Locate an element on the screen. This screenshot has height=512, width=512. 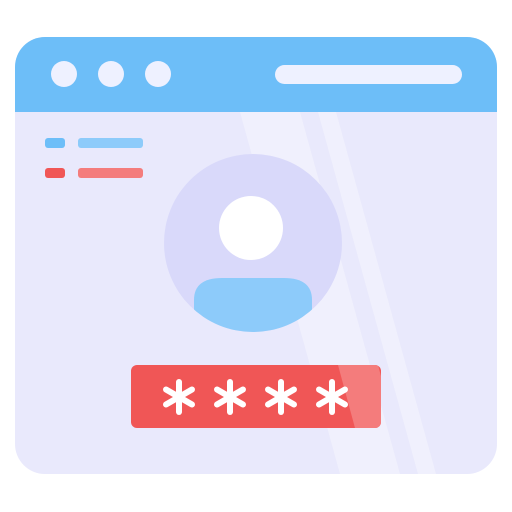
password-field is located at coordinates (263, 396).